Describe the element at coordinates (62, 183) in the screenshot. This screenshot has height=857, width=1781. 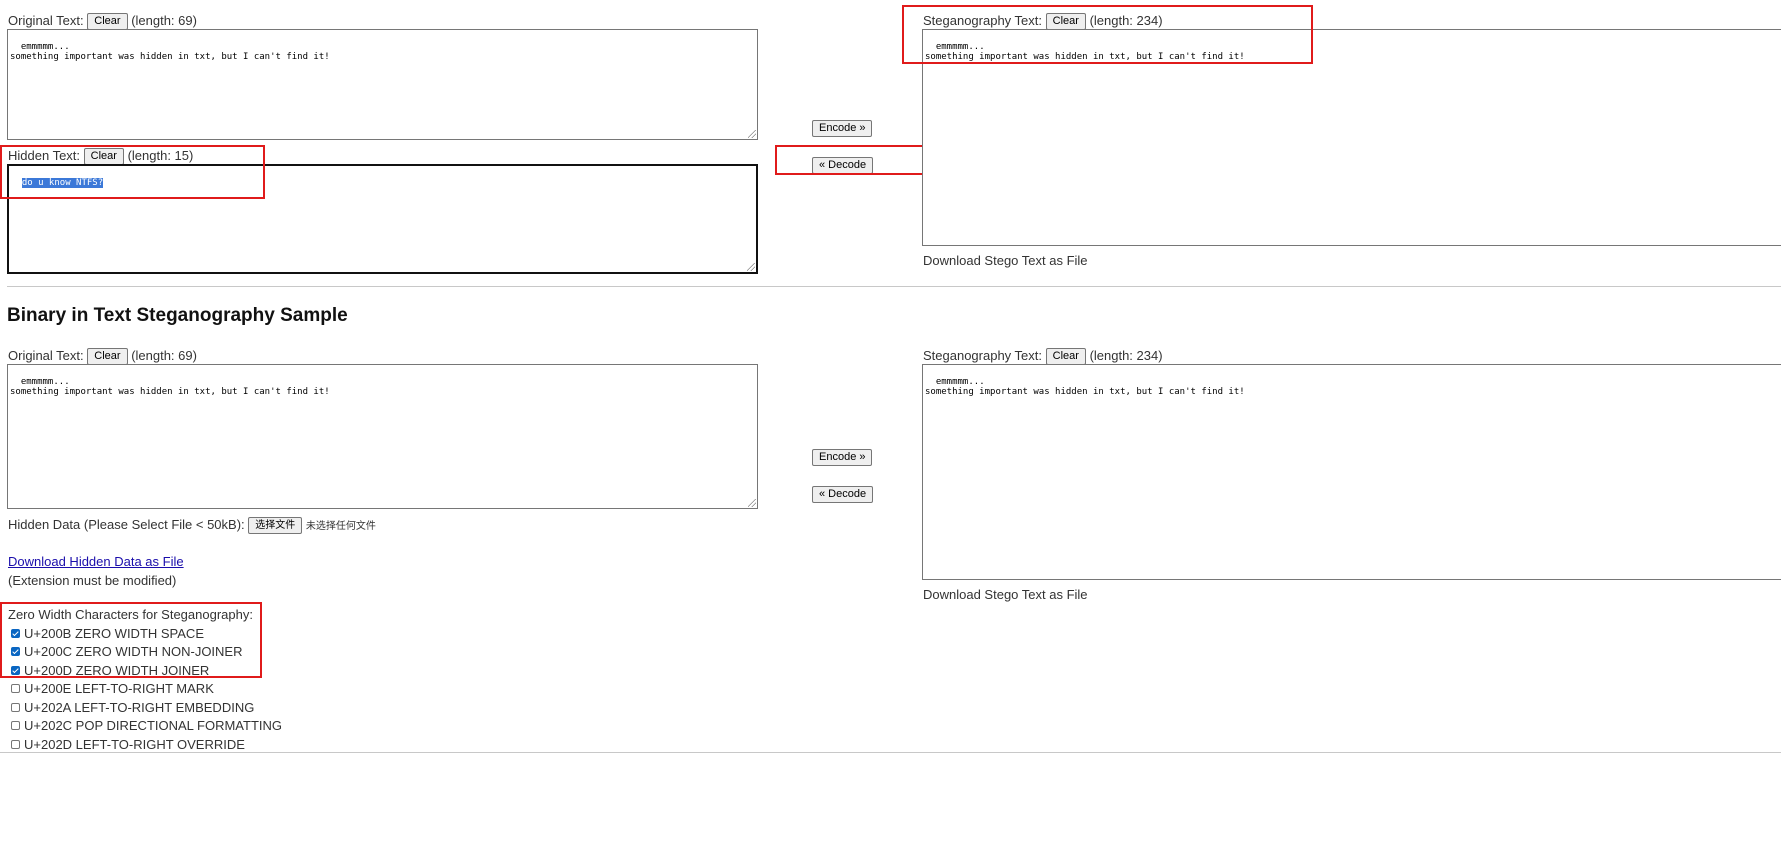
I see `hidden-text-content: do u know NTFS?` at that location.